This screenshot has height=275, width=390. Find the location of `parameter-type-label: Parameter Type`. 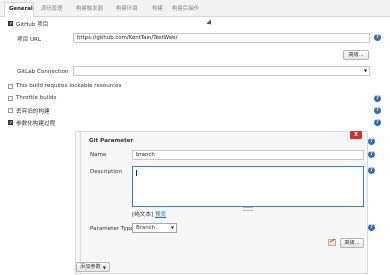

parameter-type-label: Parameter Type is located at coordinates (112, 229).